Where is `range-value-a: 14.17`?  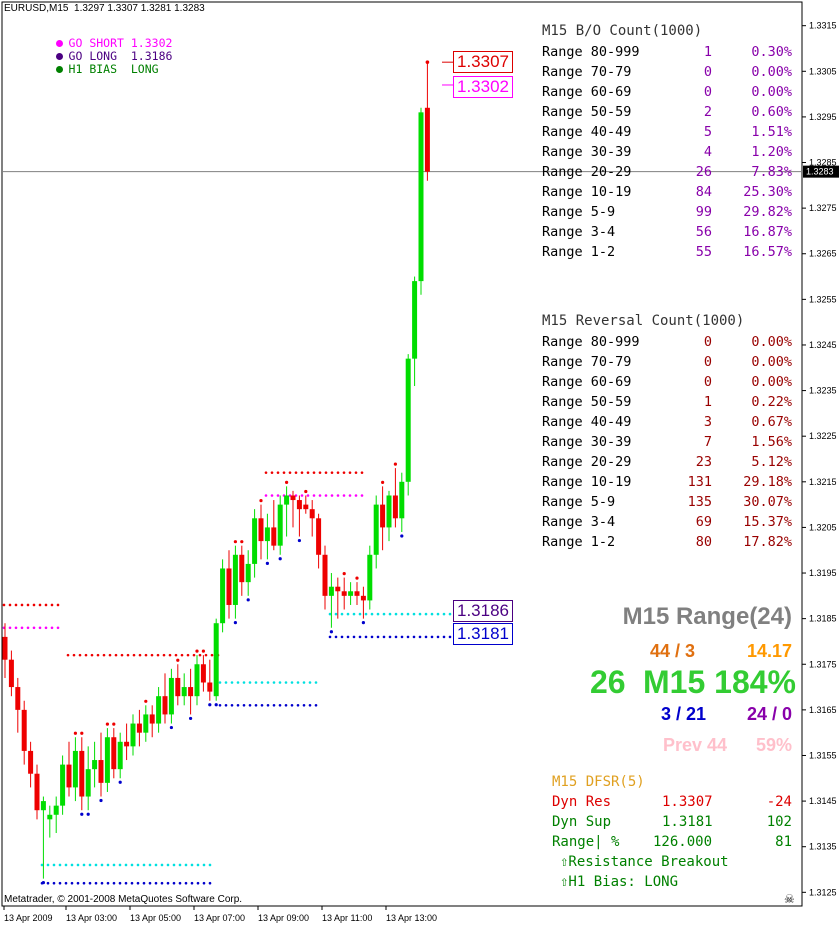 range-value-a: 14.17 is located at coordinates (769, 651).